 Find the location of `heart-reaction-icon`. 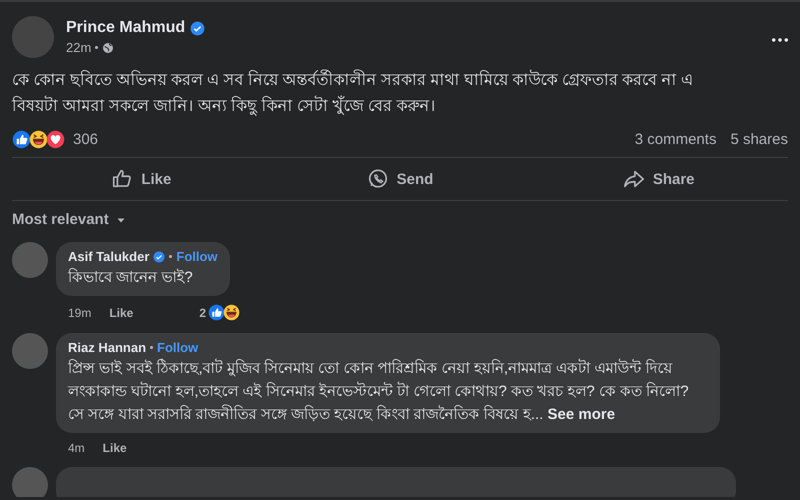

heart-reaction-icon is located at coordinates (55, 139).